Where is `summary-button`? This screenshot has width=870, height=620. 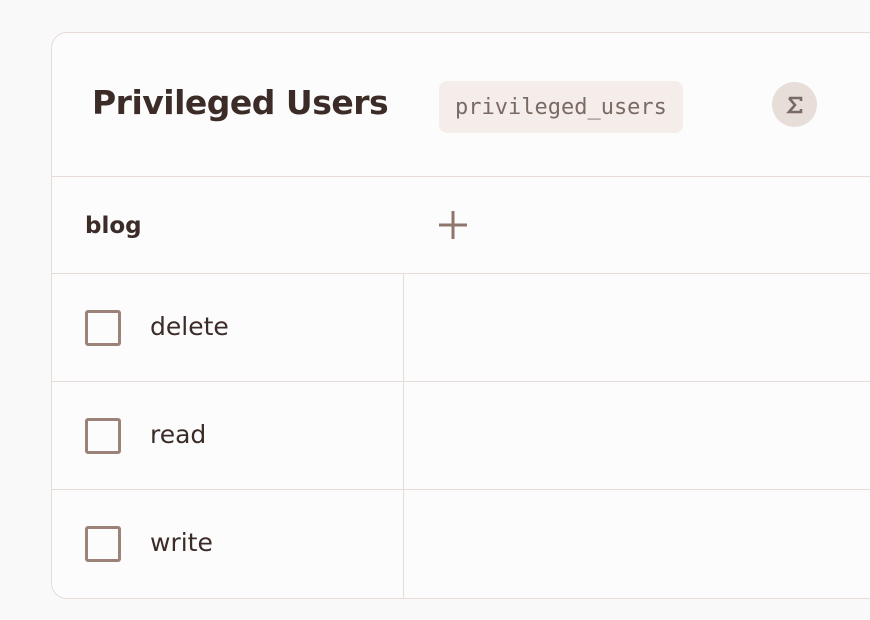 summary-button is located at coordinates (794, 104).